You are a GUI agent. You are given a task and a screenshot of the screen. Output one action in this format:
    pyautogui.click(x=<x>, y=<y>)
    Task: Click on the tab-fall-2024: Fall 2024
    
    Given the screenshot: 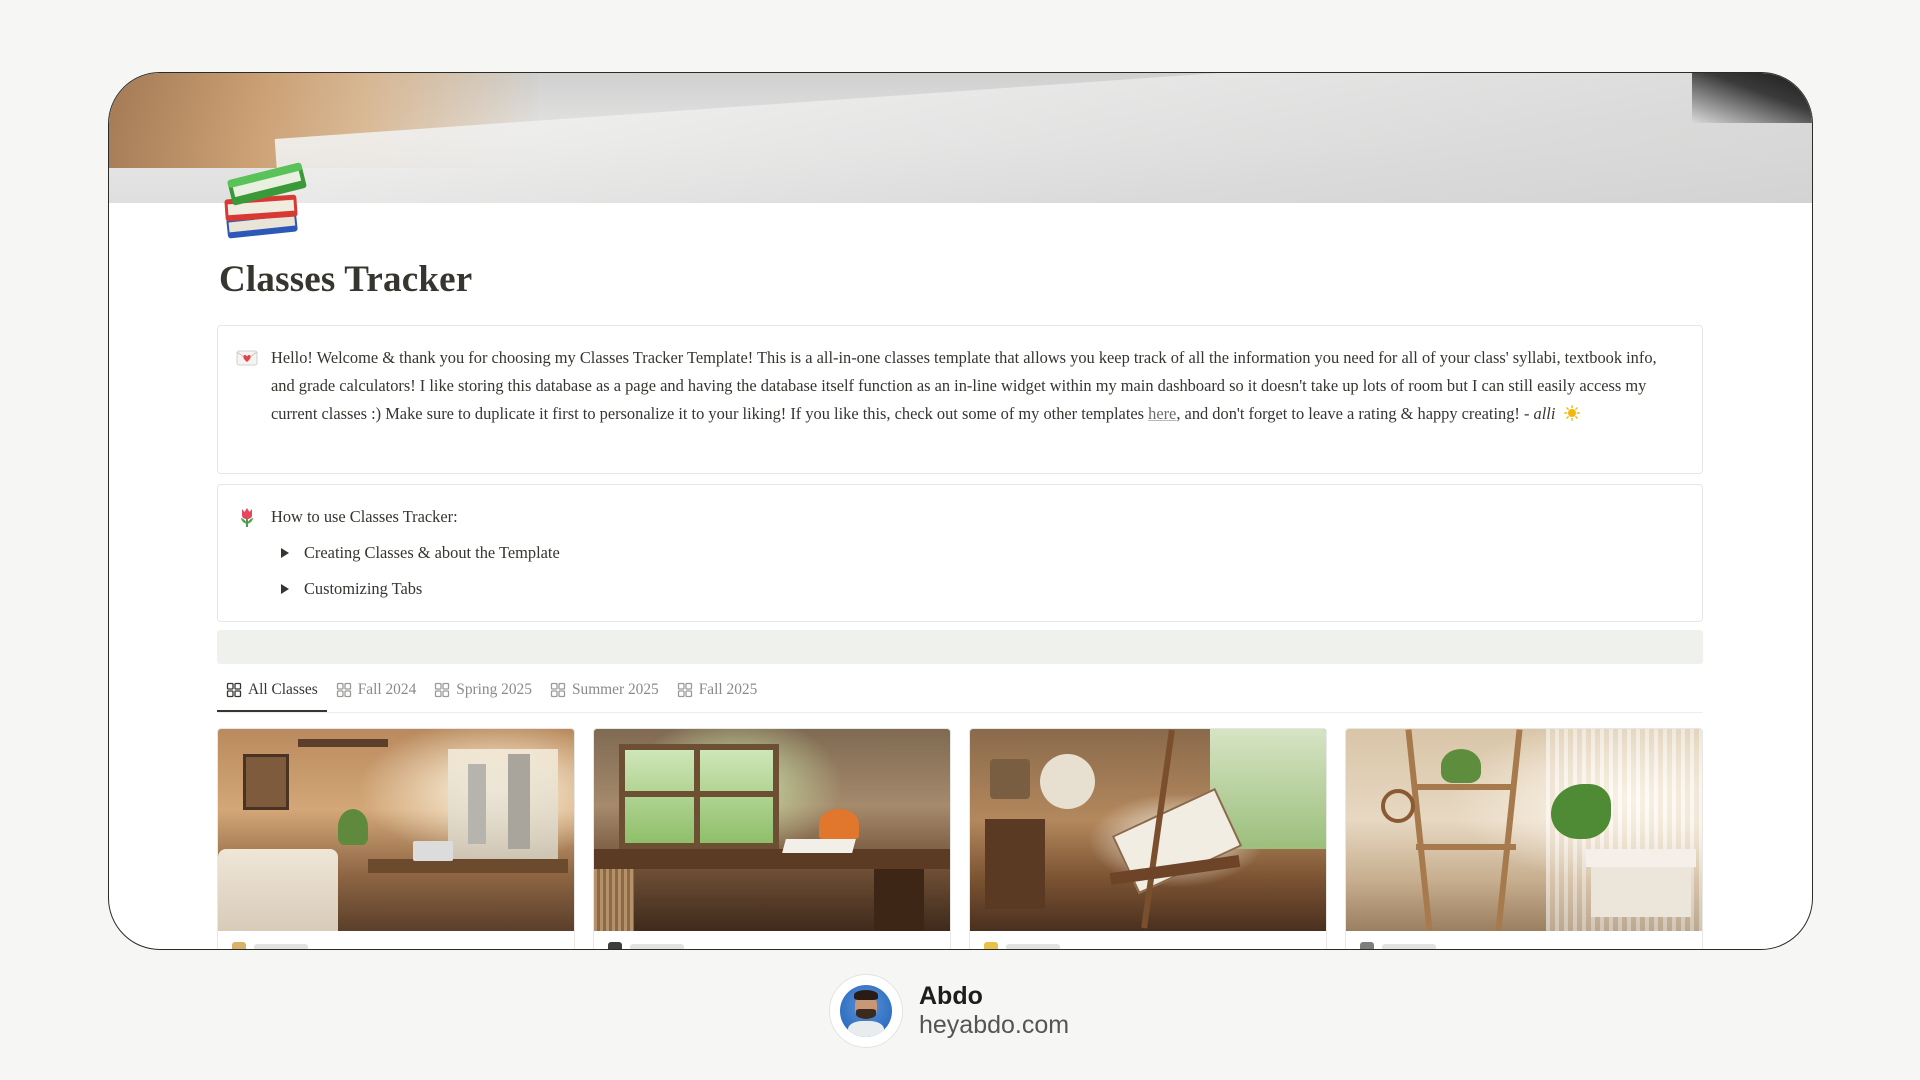 What is the action you would take?
    pyautogui.click(x=376, y=690)
    